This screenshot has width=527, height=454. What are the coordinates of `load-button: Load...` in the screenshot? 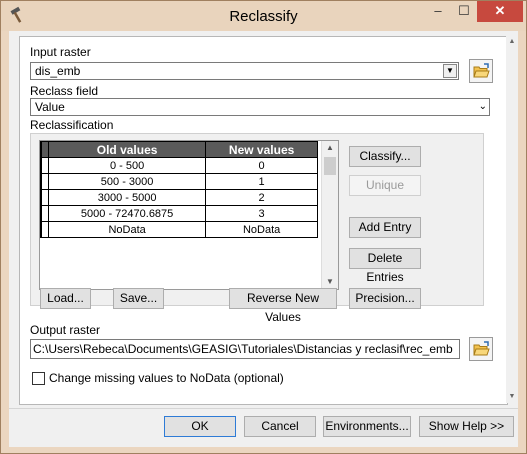 It's located at (65, 298).